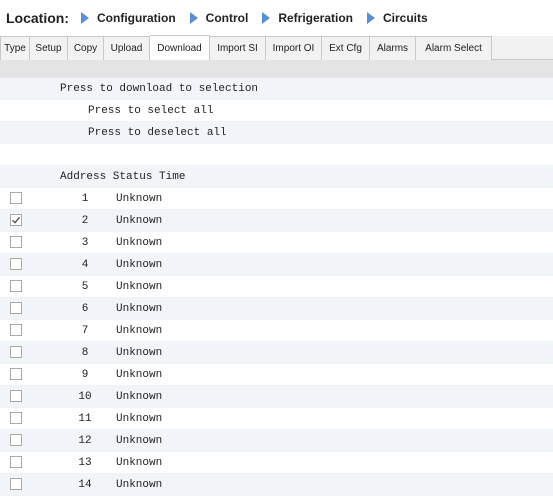  What do you see at coordinates (238, 48) in the screenshot?
I see `tab-import-si: Import SI` at bounding box center [238, 48].